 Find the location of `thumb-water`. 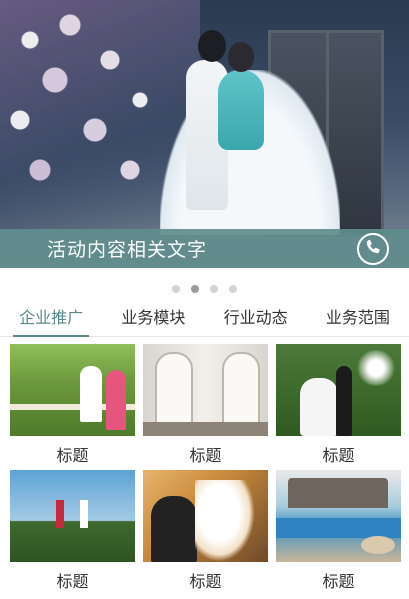

thumb-water is located at coordinates (338, 528).